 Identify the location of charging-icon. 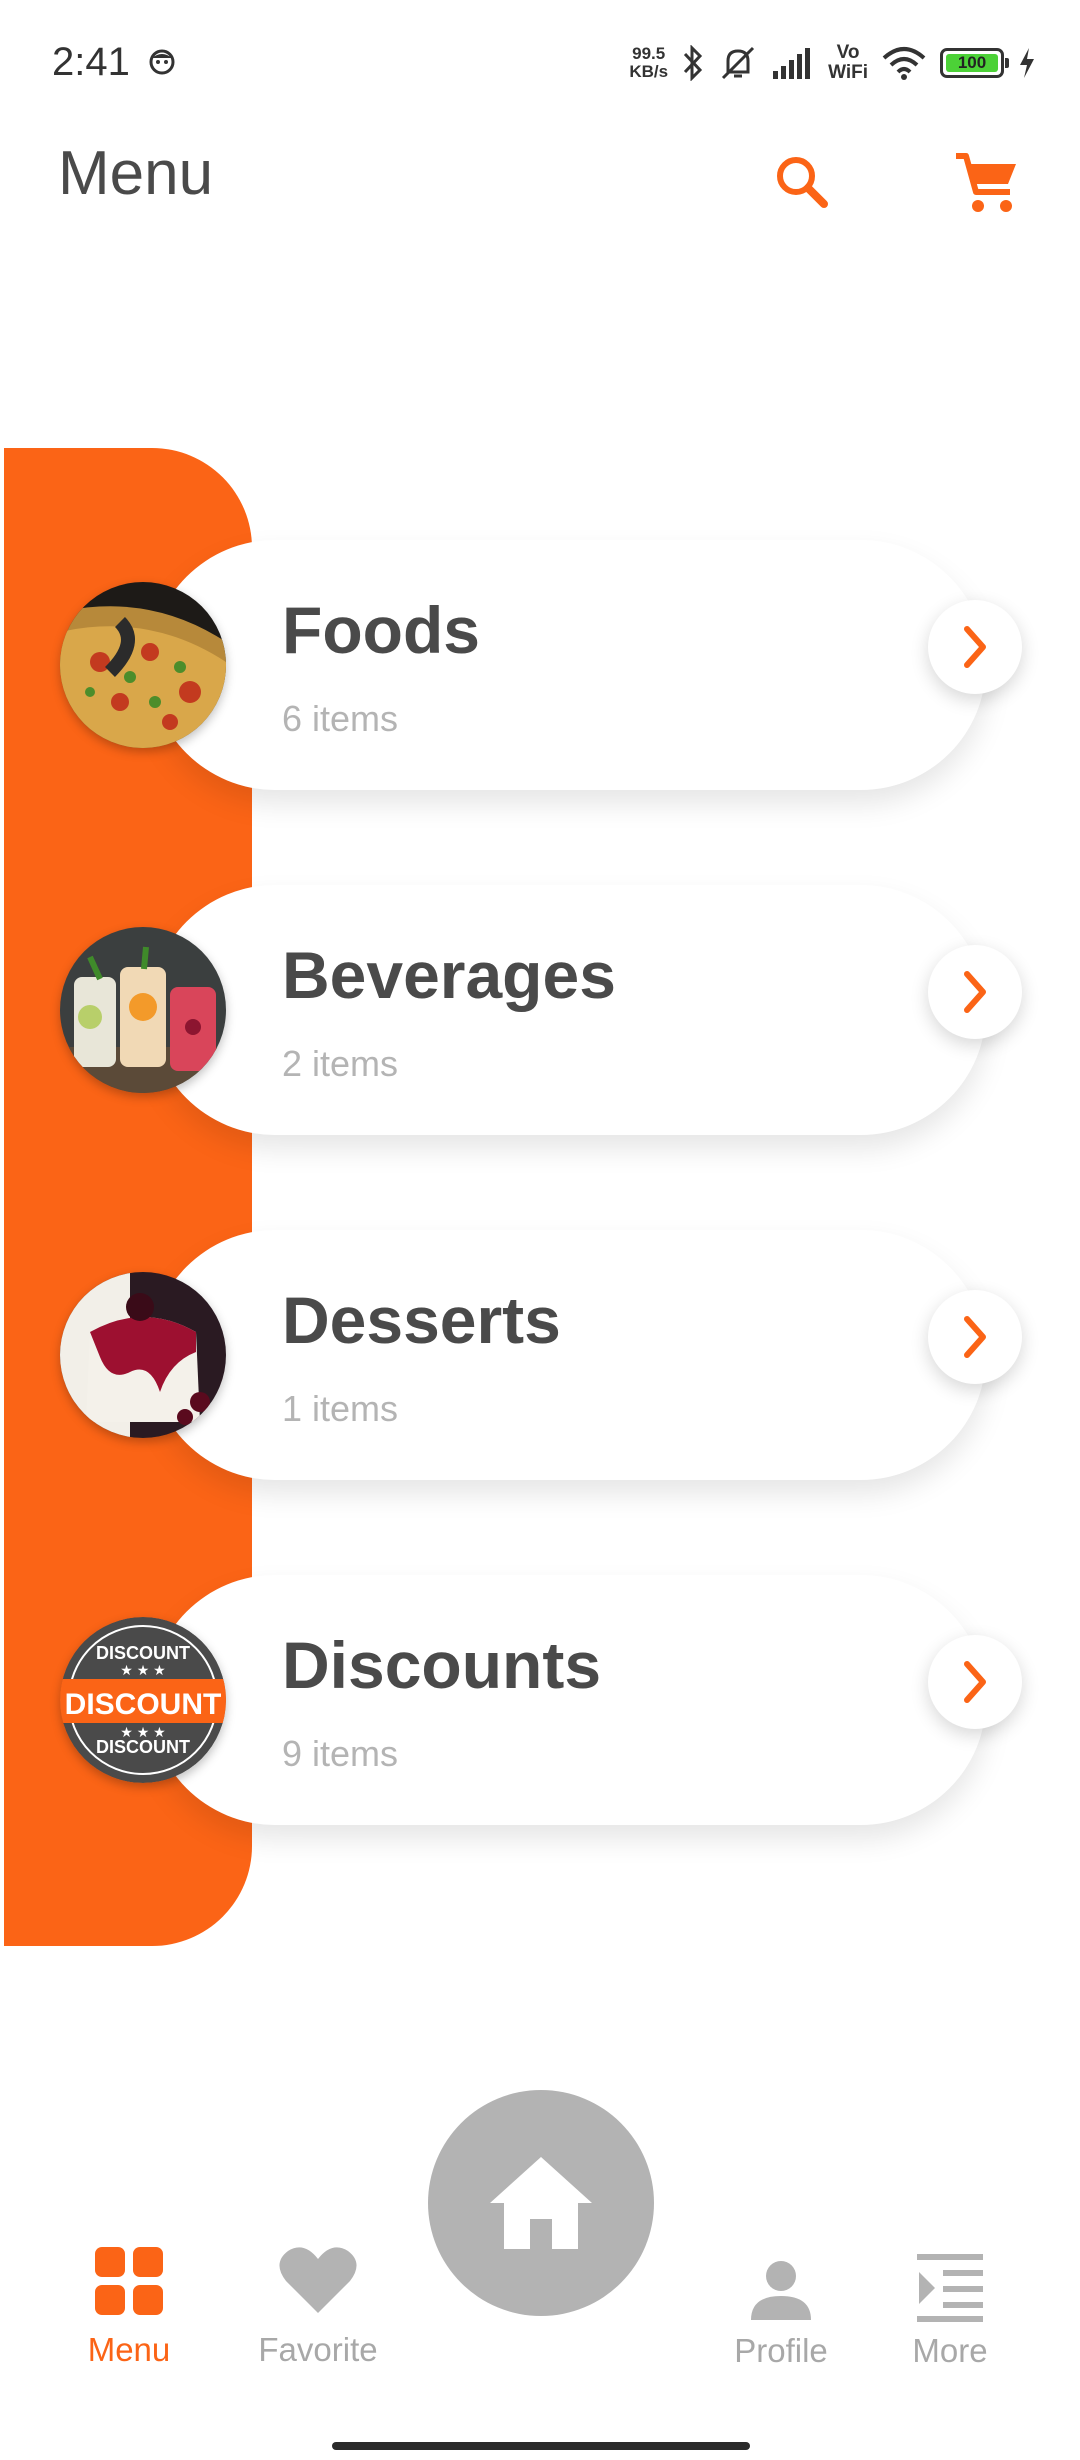
(1027, 63).